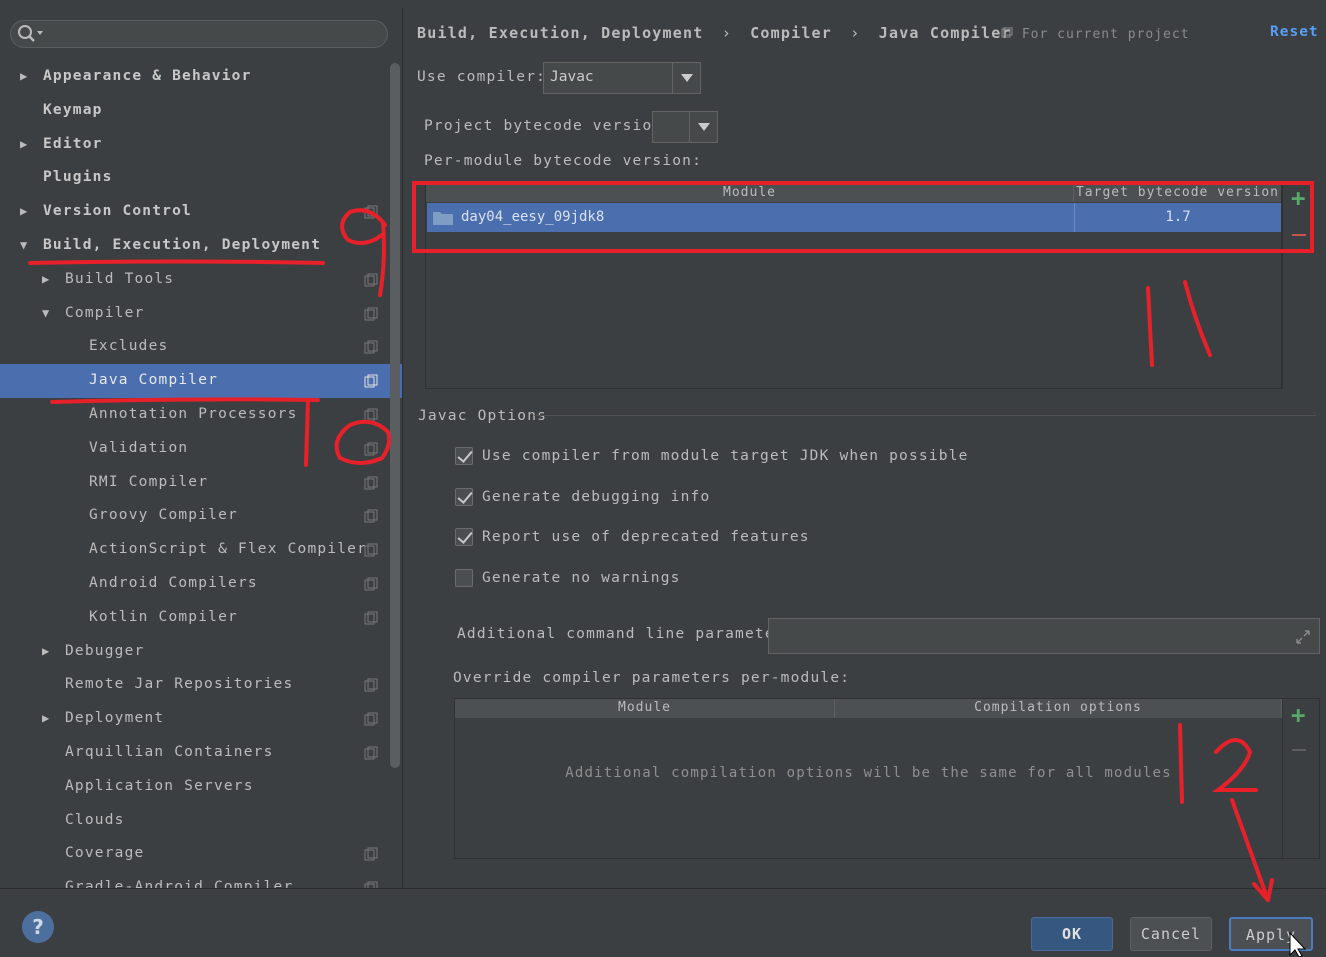  What do you see at coordinates (105, 312) in the screenshot?
I see `sidebar-item-label: Compiler` at bounding box center [105, 312].